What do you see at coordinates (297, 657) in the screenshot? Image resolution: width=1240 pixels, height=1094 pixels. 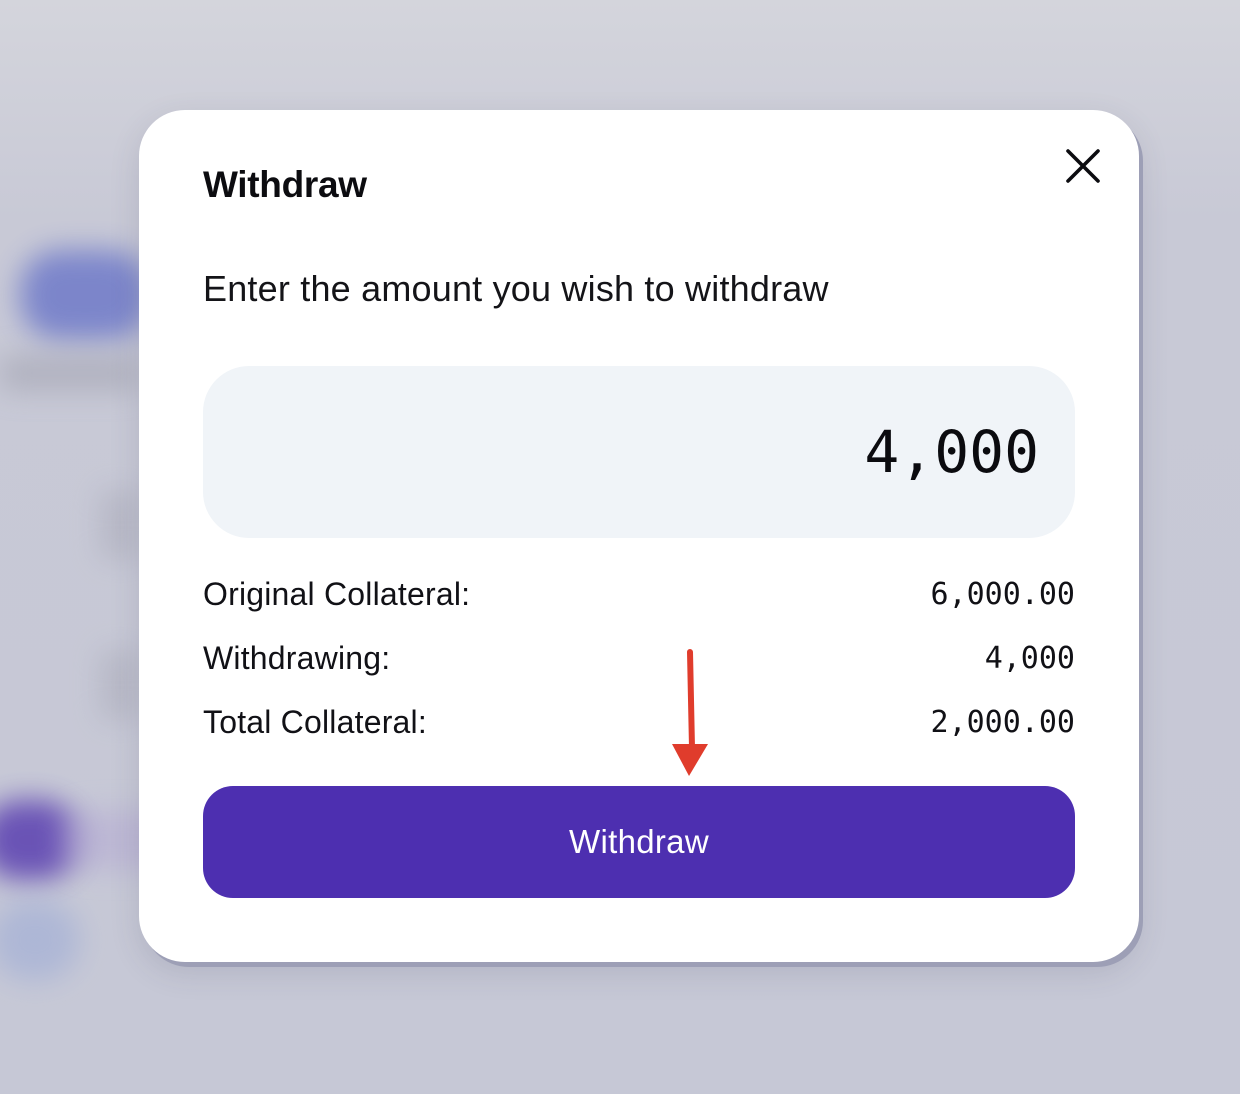 I see `summary-label: Withdrawing:` at bounding box center [297, 657].